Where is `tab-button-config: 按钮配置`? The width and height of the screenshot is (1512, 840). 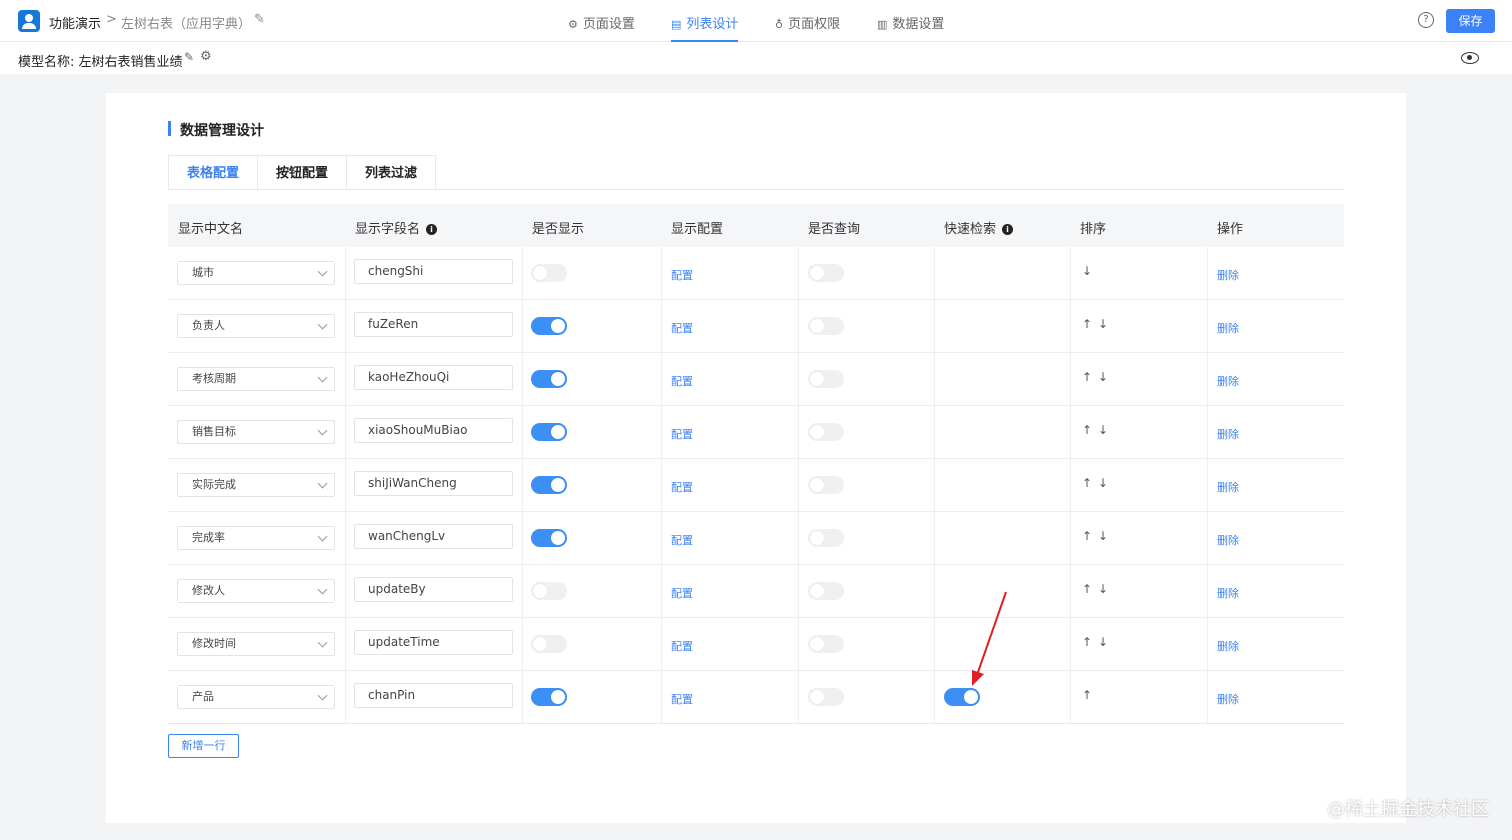
tab-button-config: 按钮配置 is located at coordinates (303, 172).